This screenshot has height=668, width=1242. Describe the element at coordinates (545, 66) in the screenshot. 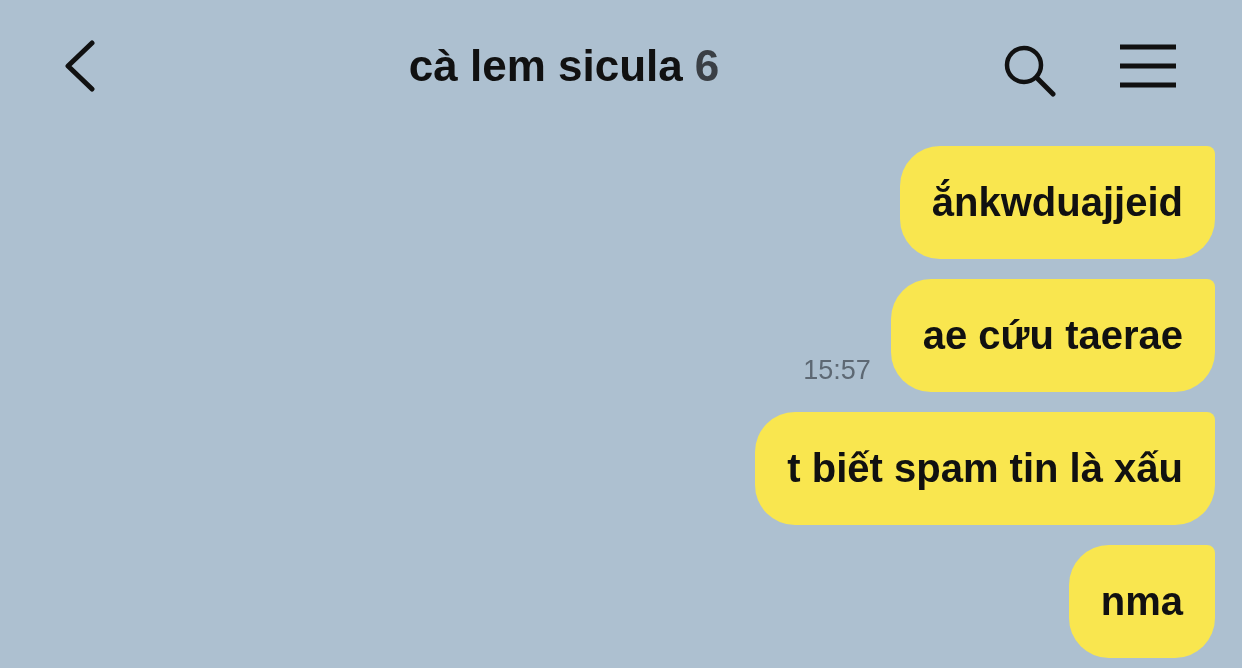

I see `chat-title: cà lem sicula` at that location.